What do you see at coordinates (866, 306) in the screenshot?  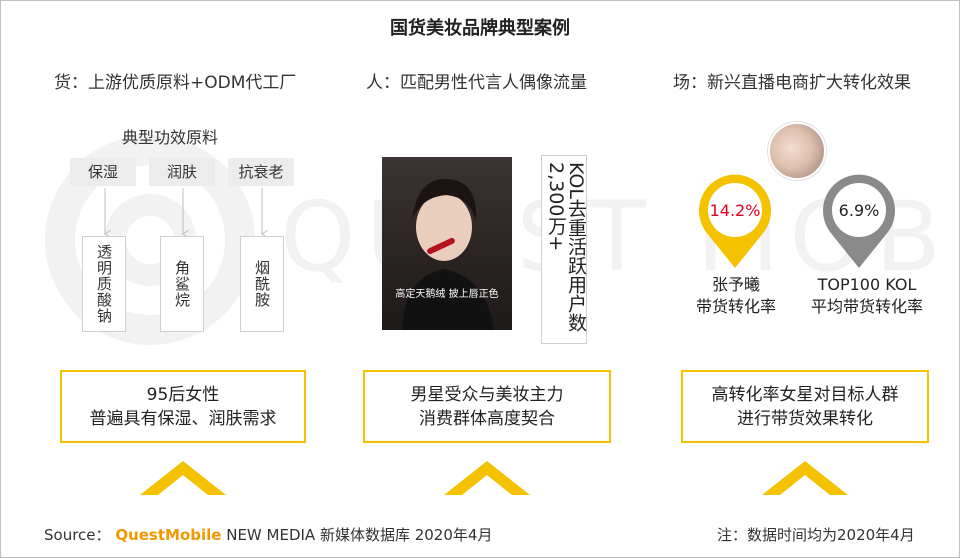 I see `pin-caption-2-line2: 平均带货转化率` at bounding box center [866, 306].